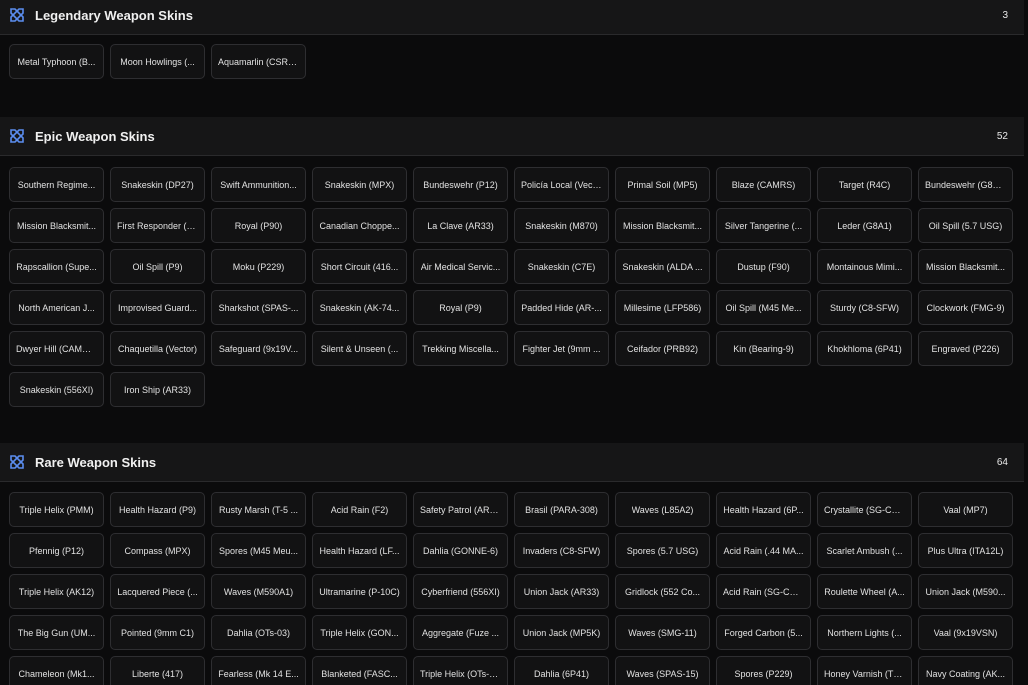 The height and width of the screenshot is (685, 1028). I want to click on skin-card: Royal (P9), so click(460, 307).